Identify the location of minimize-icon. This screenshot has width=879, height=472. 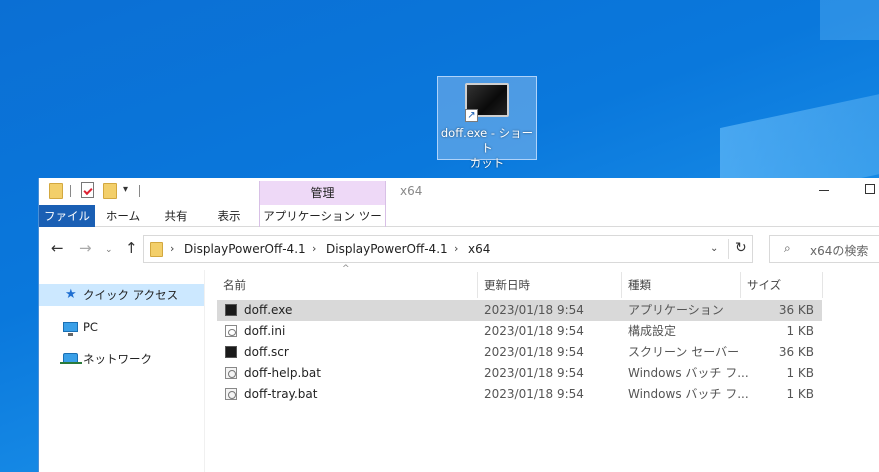
(824, 190).